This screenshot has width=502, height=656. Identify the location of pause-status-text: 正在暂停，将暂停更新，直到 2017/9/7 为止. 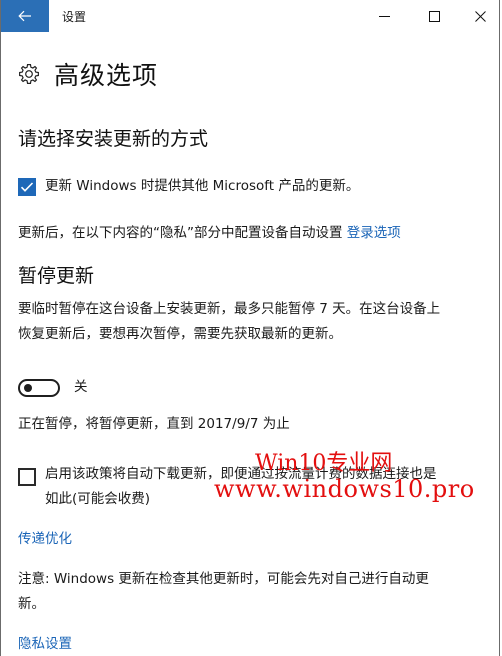
(154, 424).